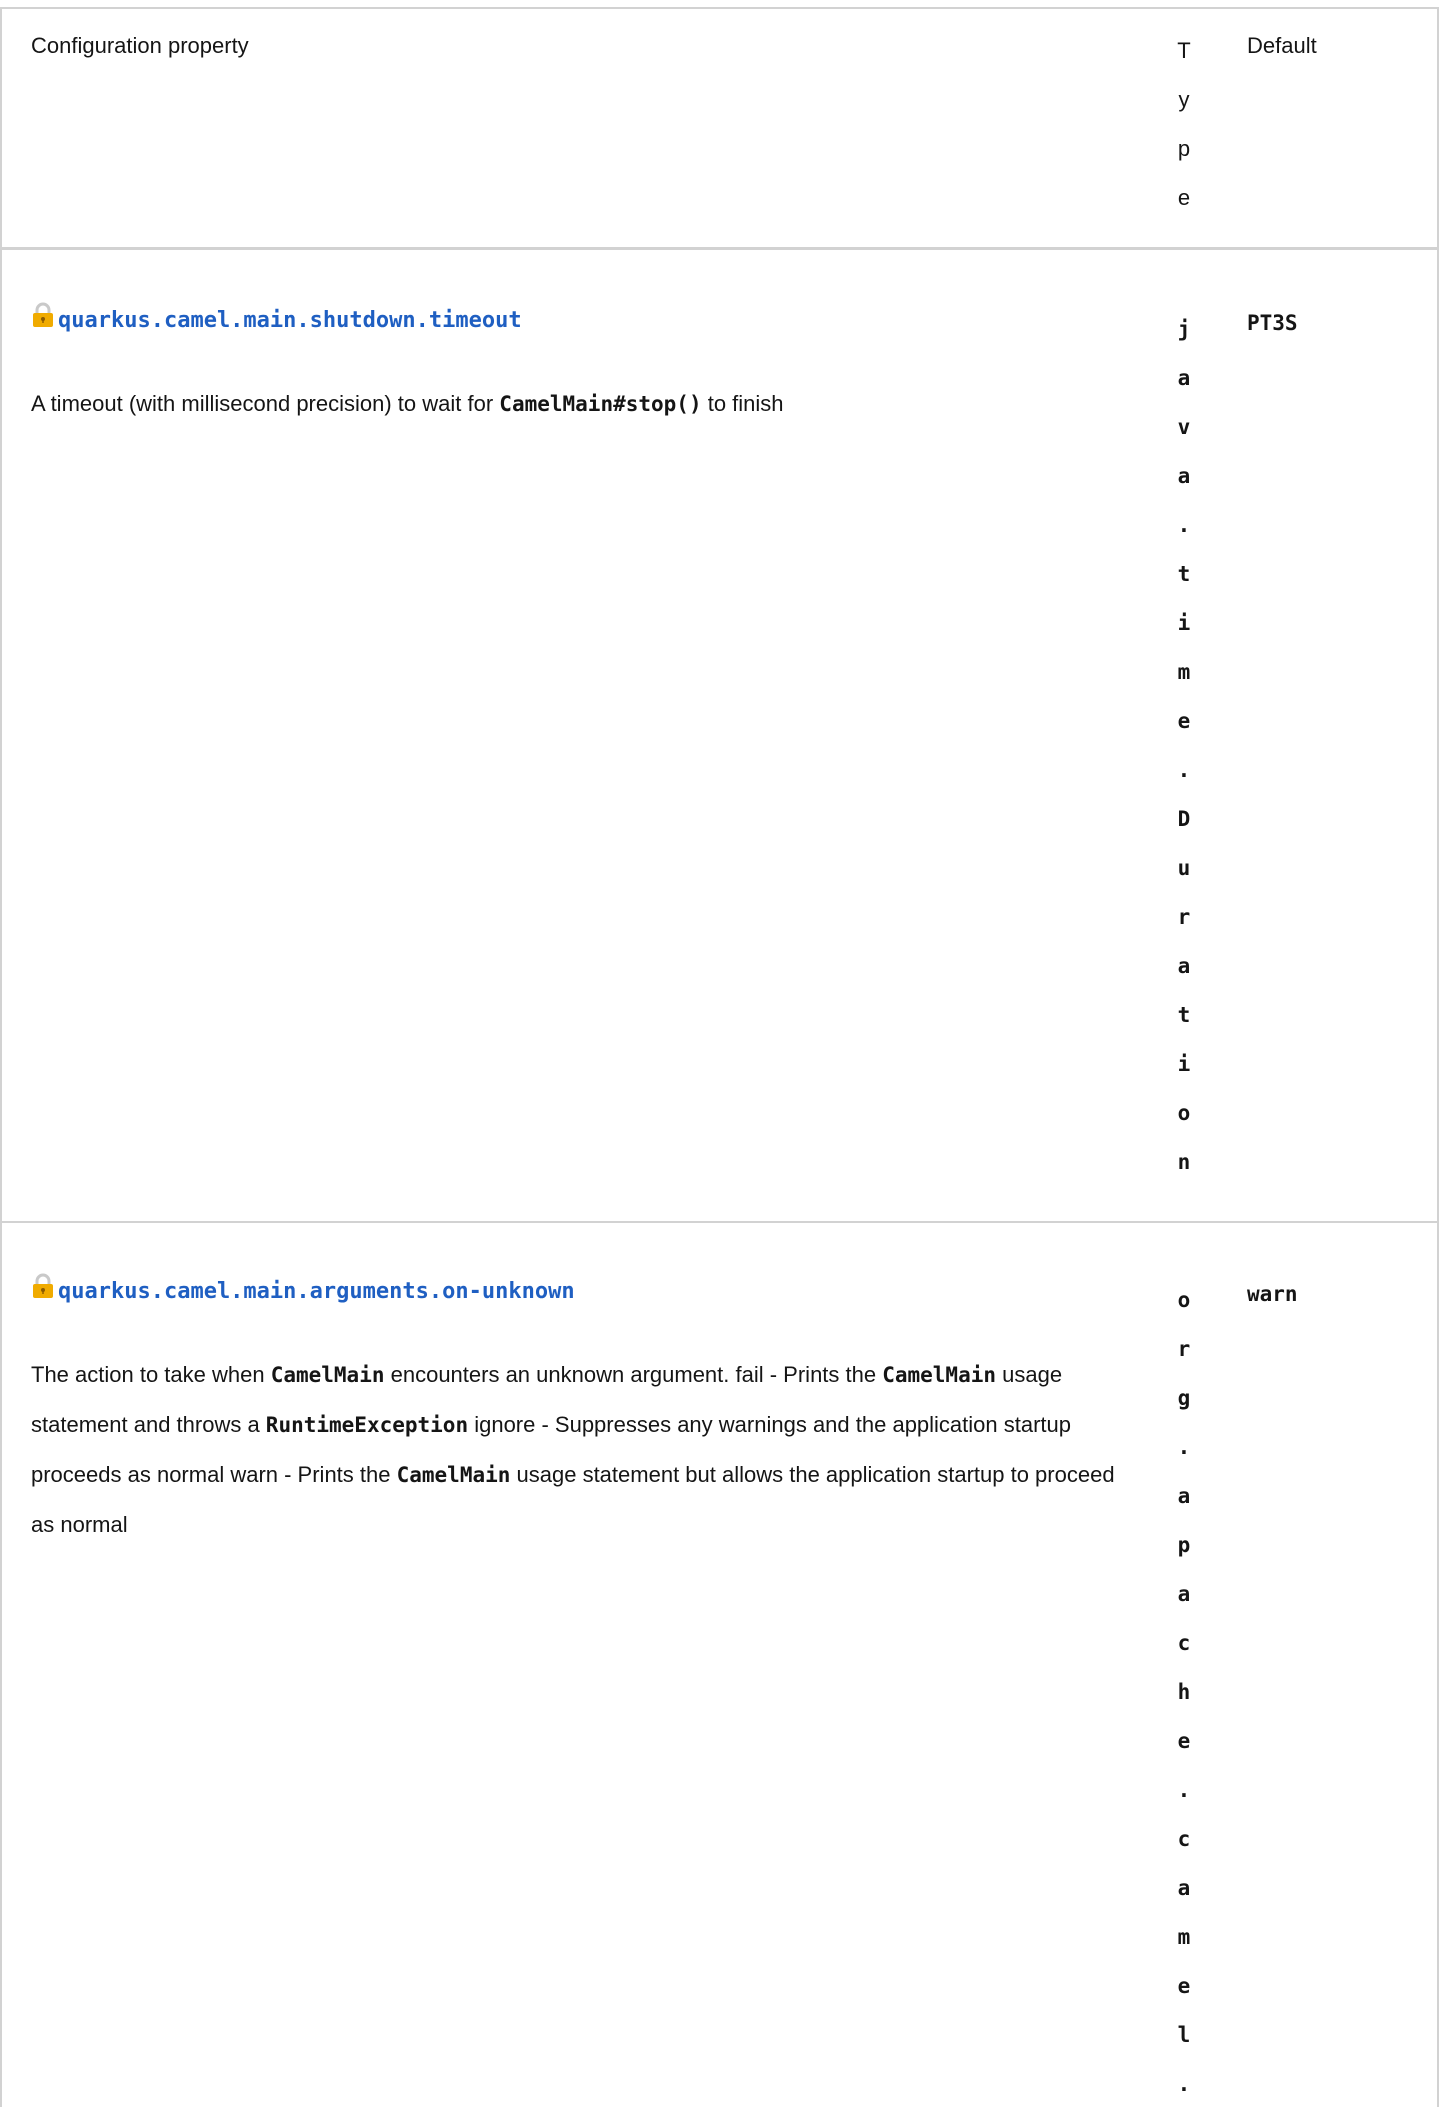  What do you see at coordinates (1184, 329) in the screenshot?
I see `type-letter: j` at bounding box center [1184, 329].